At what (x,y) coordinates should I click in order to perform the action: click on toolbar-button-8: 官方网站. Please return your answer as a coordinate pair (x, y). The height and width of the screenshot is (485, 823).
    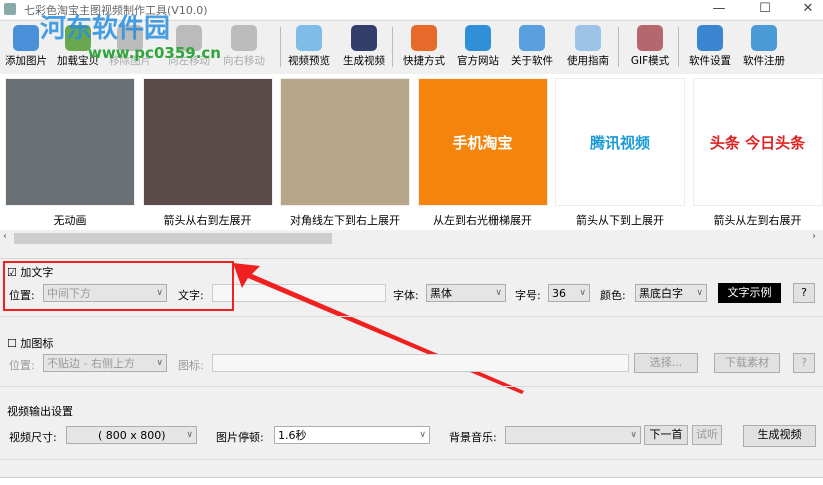
    Looking at the image, I should click on (478, 47).